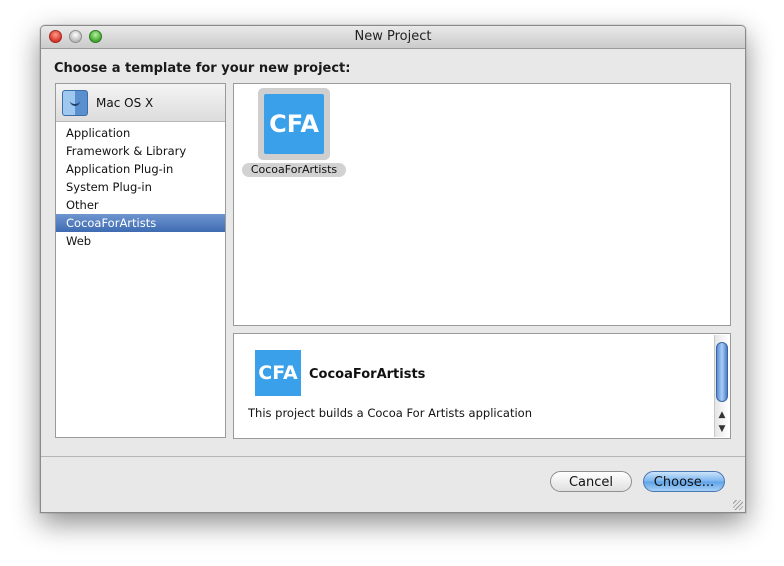  What do you see at coordinates (75, 102) in the screenshot?
I see `finder-icon` at bounding box center [75, 102].